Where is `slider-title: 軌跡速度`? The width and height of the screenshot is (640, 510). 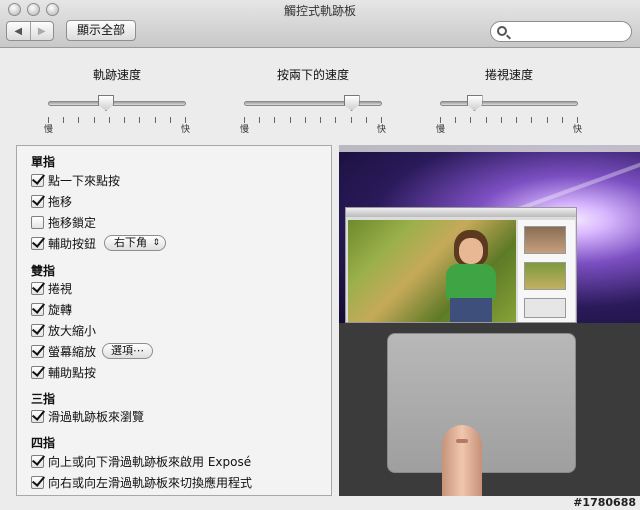
slider-title: 軌跡速度 is located at coordinates (116, 75).